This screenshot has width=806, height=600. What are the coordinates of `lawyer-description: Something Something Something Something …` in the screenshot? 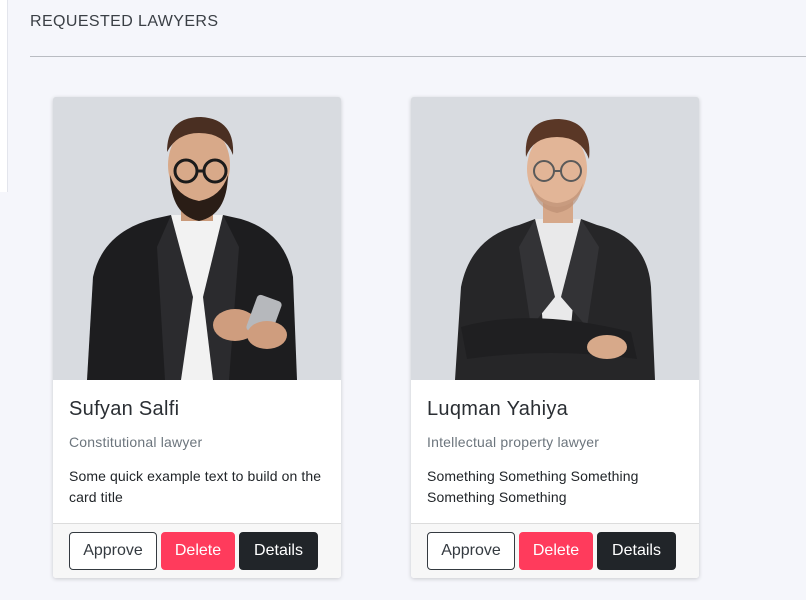 It's located at (533, 486).